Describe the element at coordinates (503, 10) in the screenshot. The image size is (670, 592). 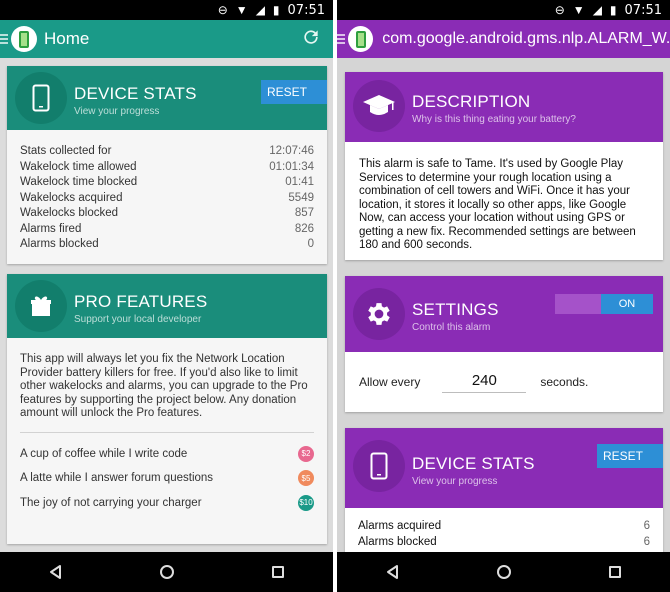
I see `status-bar: ⊖ ▼ ◢ ▮ 07:51` at that location.